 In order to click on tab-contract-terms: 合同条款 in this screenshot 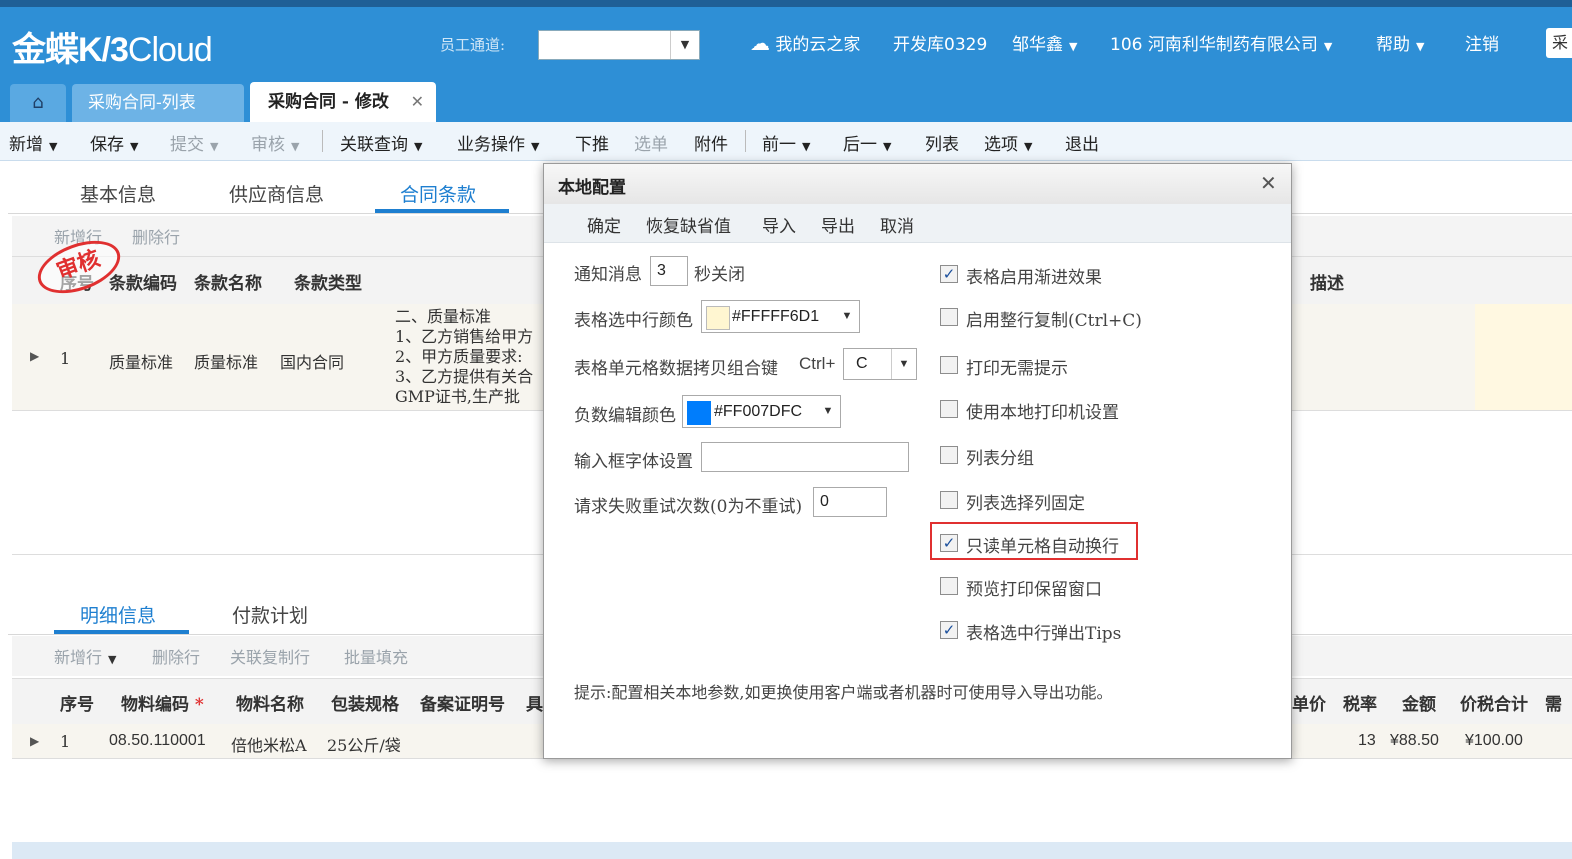, I will do `click(438, 193)`.